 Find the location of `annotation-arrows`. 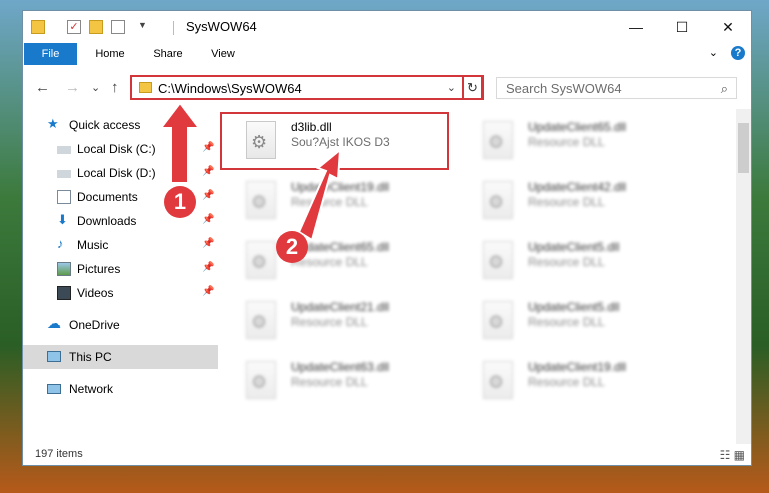

annotation-arrows is located at coordinates (250, 171).